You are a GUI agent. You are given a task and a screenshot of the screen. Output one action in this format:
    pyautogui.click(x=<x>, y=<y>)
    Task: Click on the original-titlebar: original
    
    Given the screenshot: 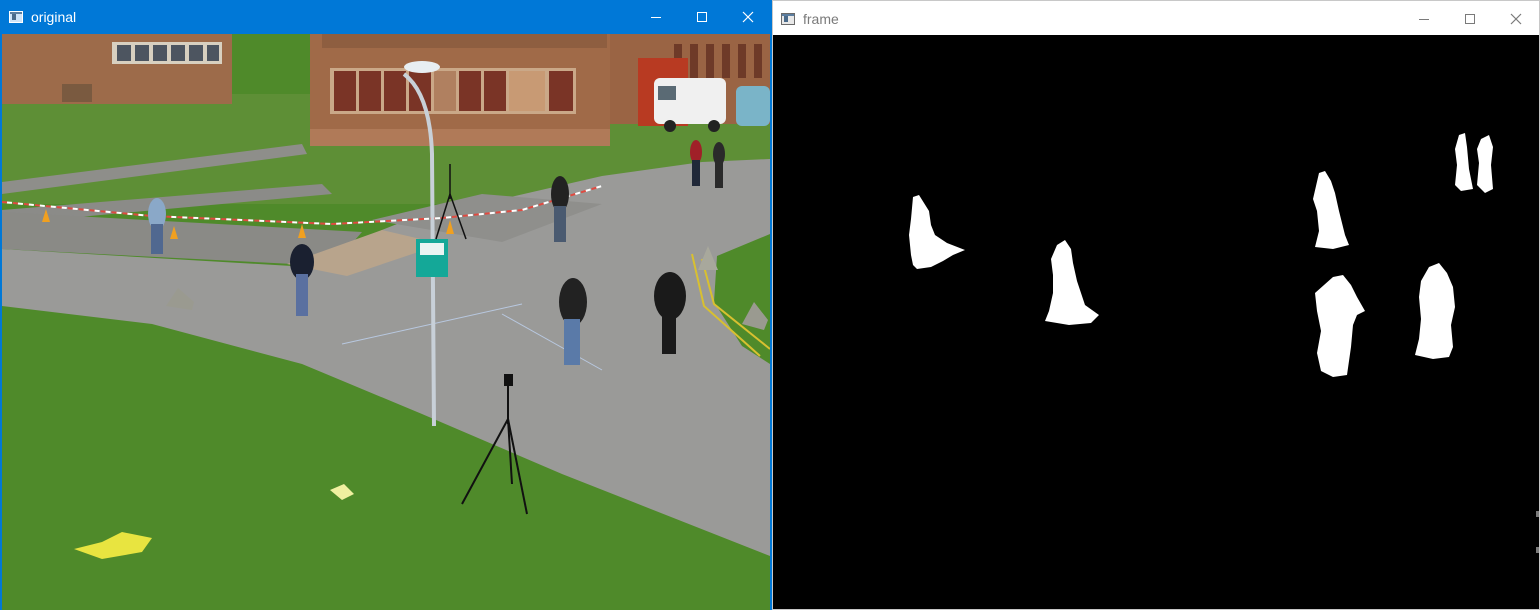 What is the action you would take?
    pyautogui.click(x=386, y=17)
    